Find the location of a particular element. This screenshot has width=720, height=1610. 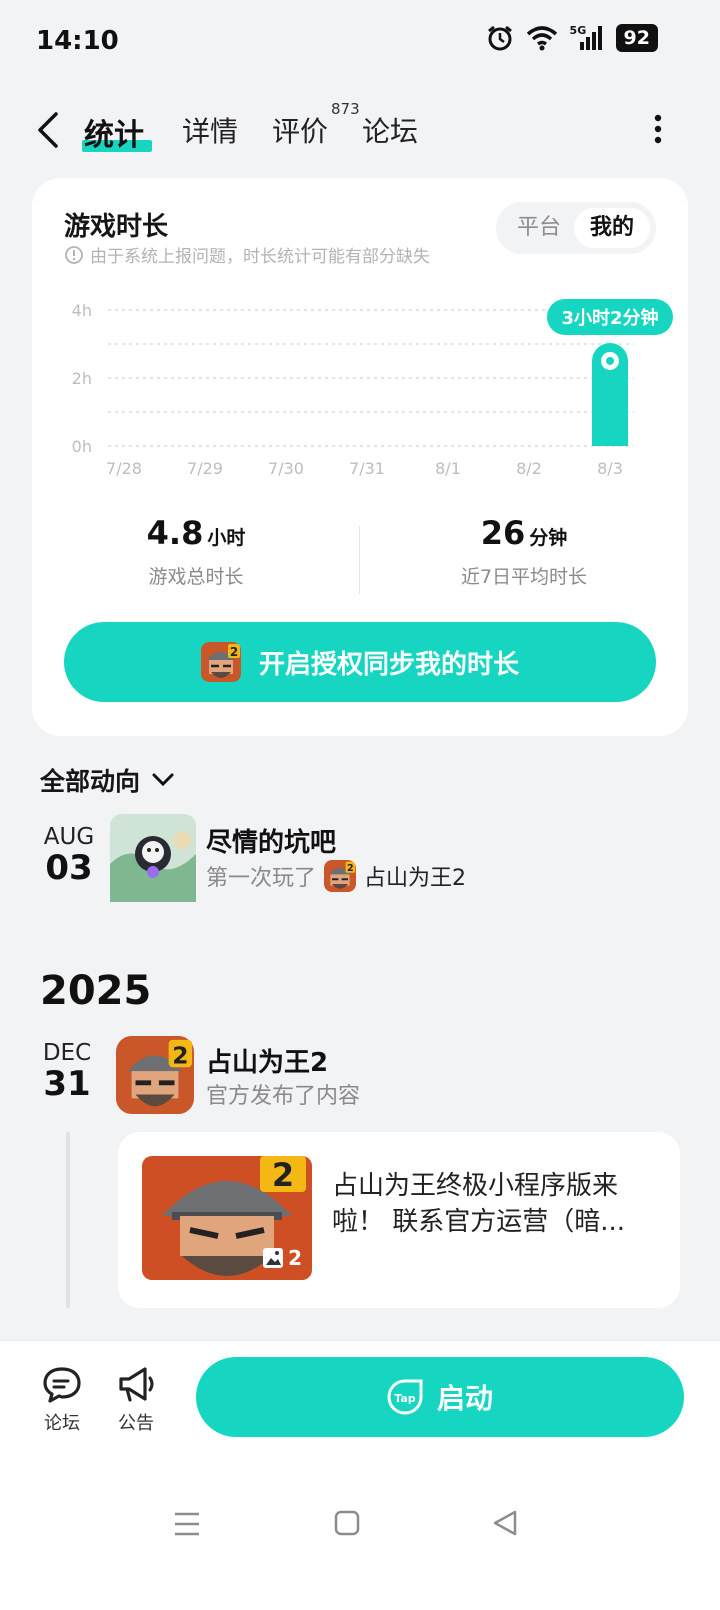

signal-icon: 5G is located at coordinates (587, 38).